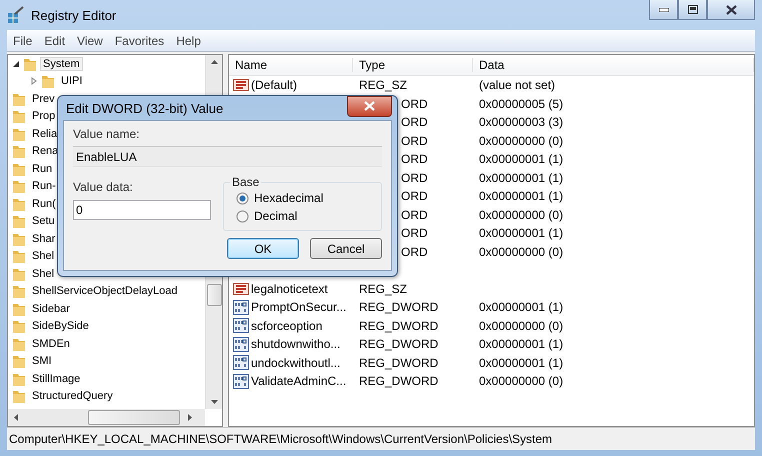 The height and width of the screenshot is (456, 762). What do you see at coordinates (286, 325) in the screenshot?
I see `value-name: scforceoption` at bounding box center [286, 325].